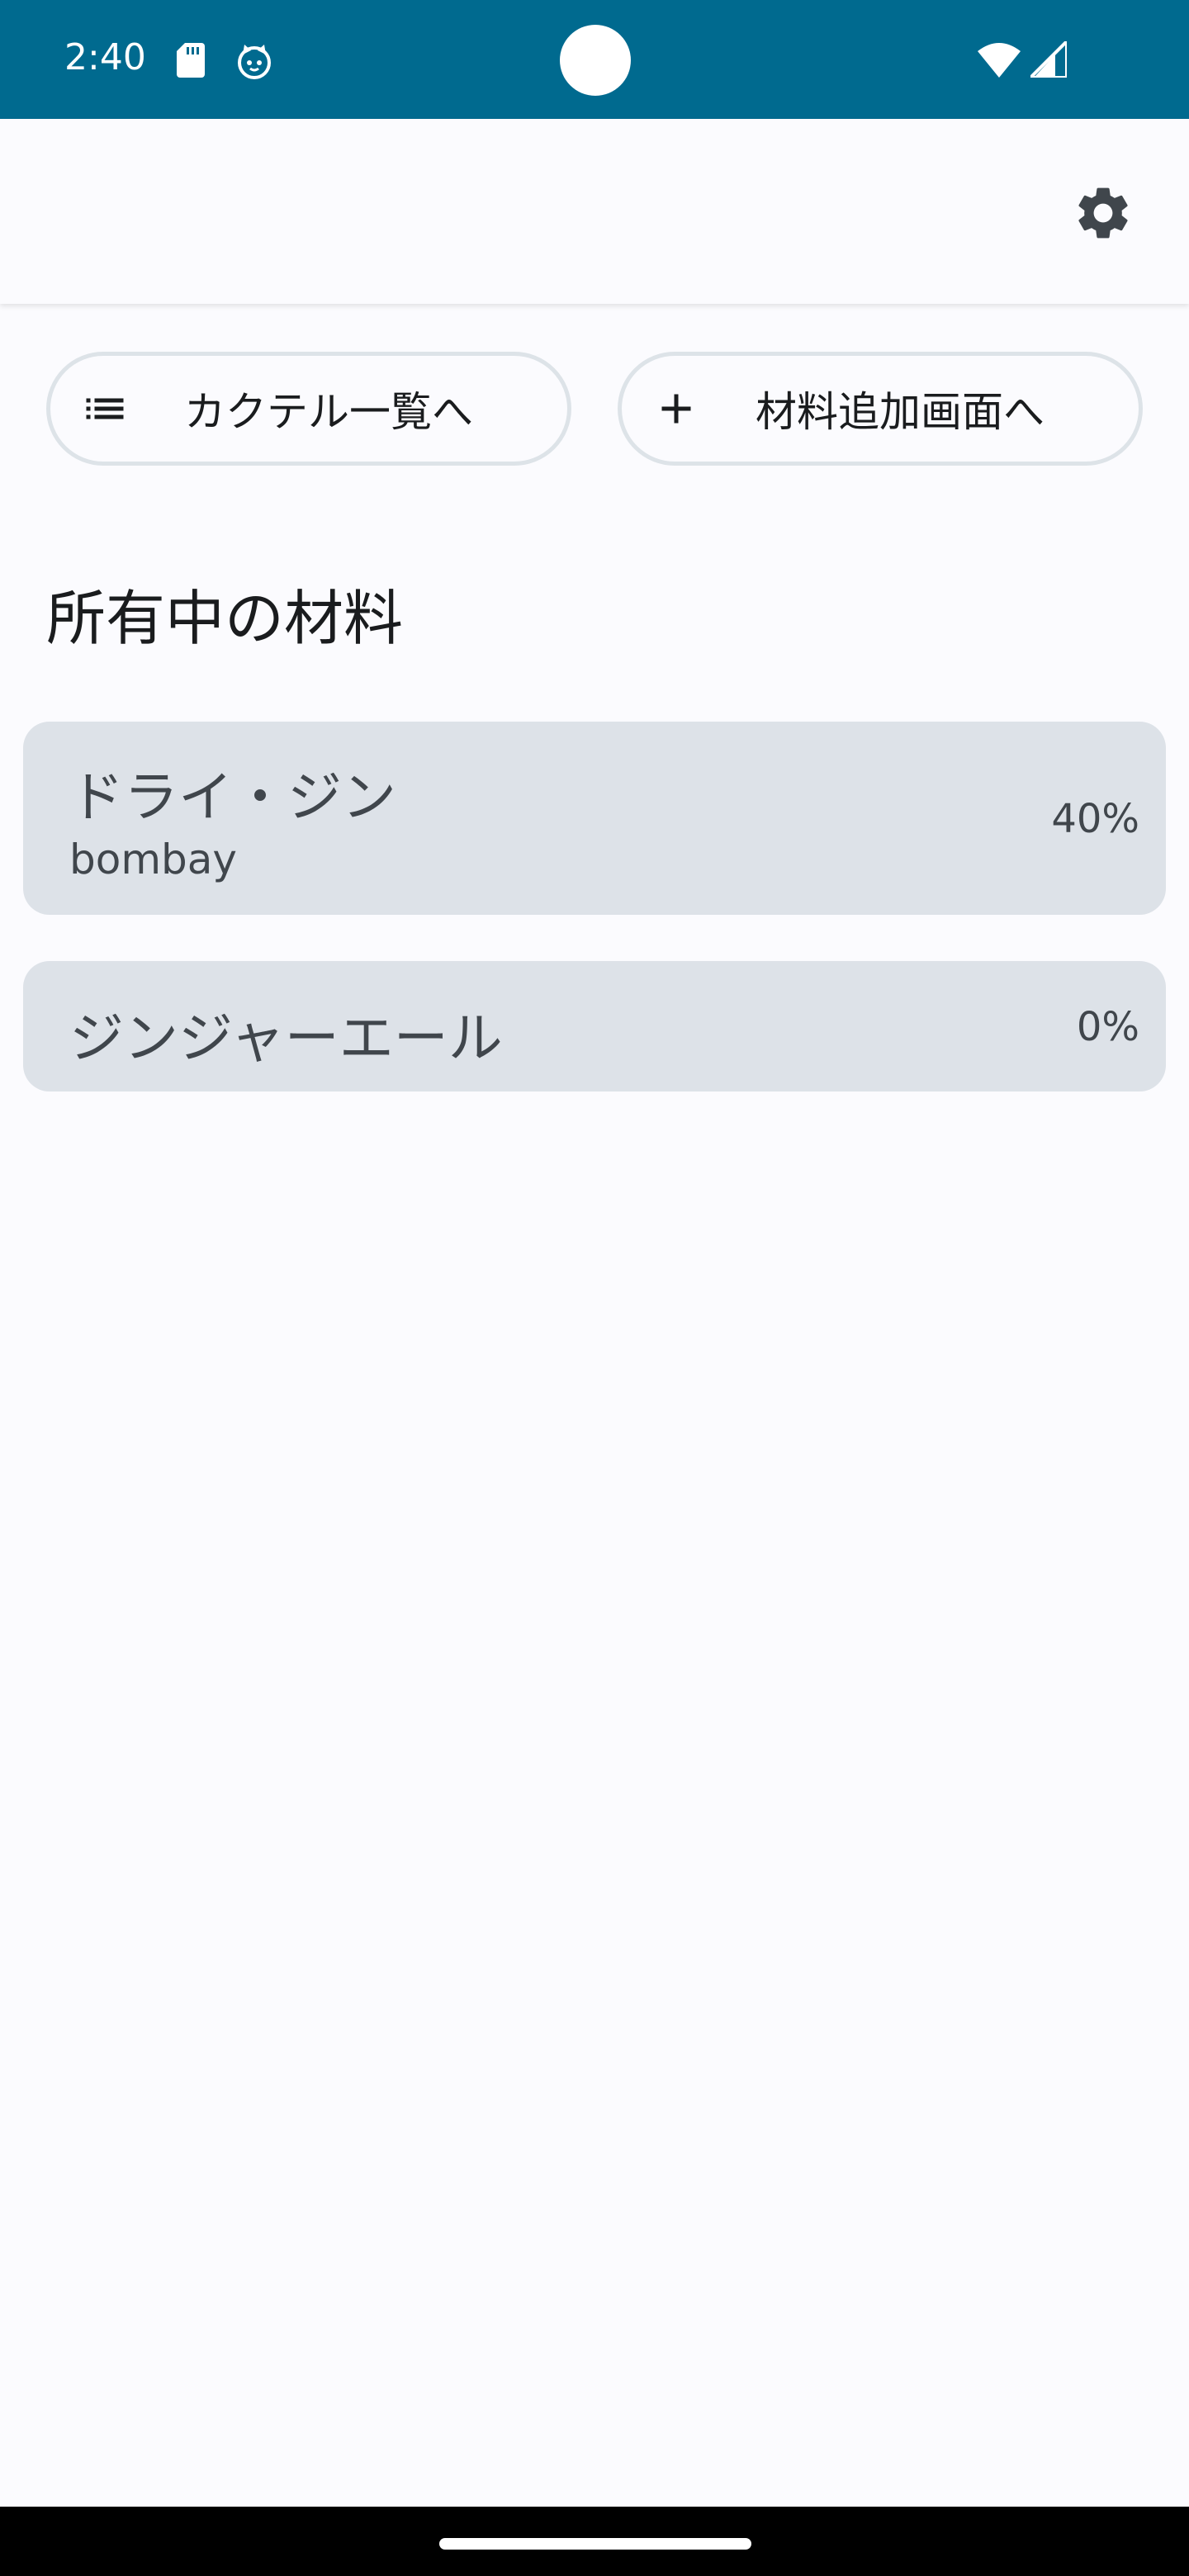 This screenshot has height=2576, width=1189. I want to click on add-ingredient-button: 材料追加画面へ, so click(880, 409).